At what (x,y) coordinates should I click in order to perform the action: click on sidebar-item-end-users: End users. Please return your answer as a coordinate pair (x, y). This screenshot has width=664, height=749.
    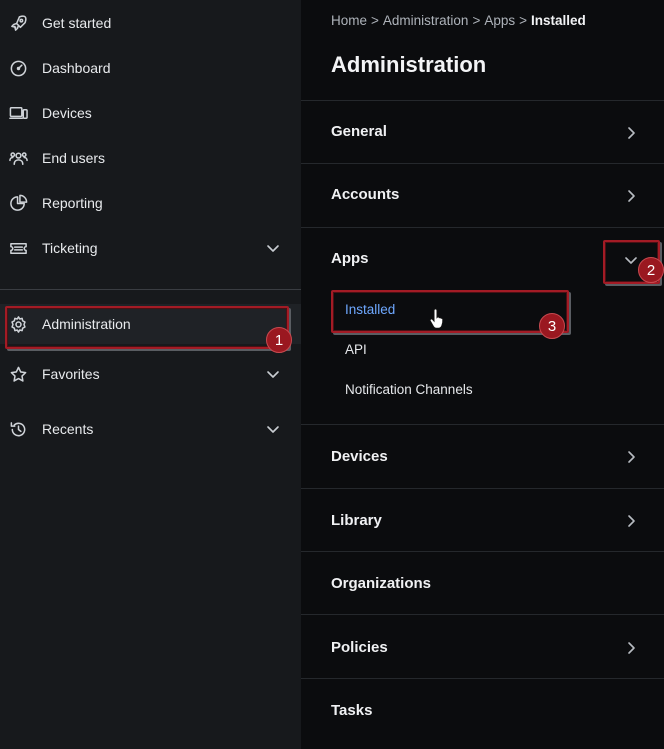
    Looking at the image, I should click on (150, 158).